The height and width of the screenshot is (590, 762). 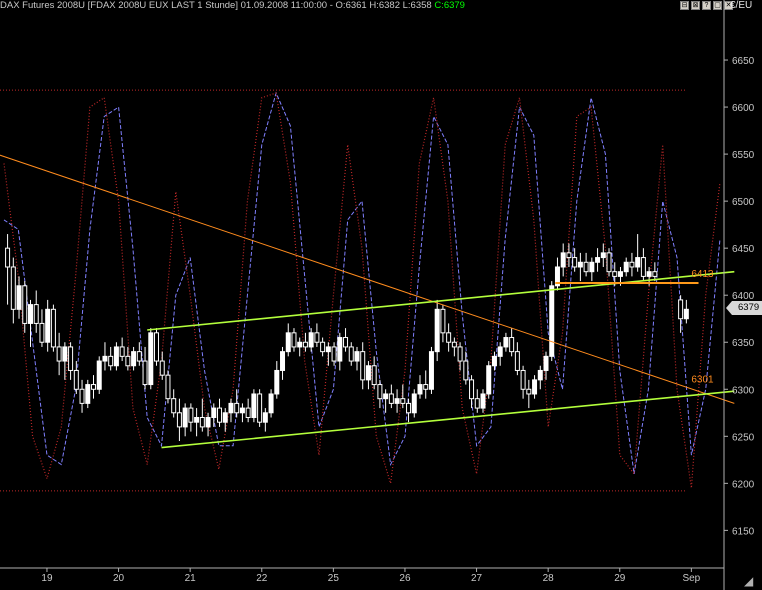 I want to click on time-tick-label: Sep, so click(x=691, y=578).